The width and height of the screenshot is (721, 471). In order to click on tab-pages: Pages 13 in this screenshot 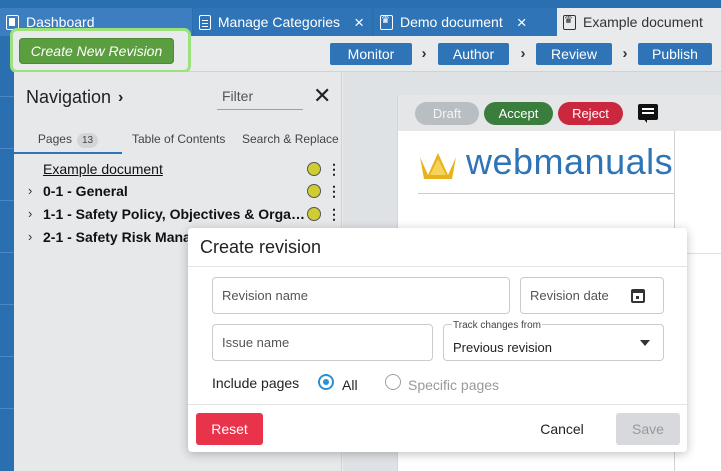, I will do `click(68, 141)`.